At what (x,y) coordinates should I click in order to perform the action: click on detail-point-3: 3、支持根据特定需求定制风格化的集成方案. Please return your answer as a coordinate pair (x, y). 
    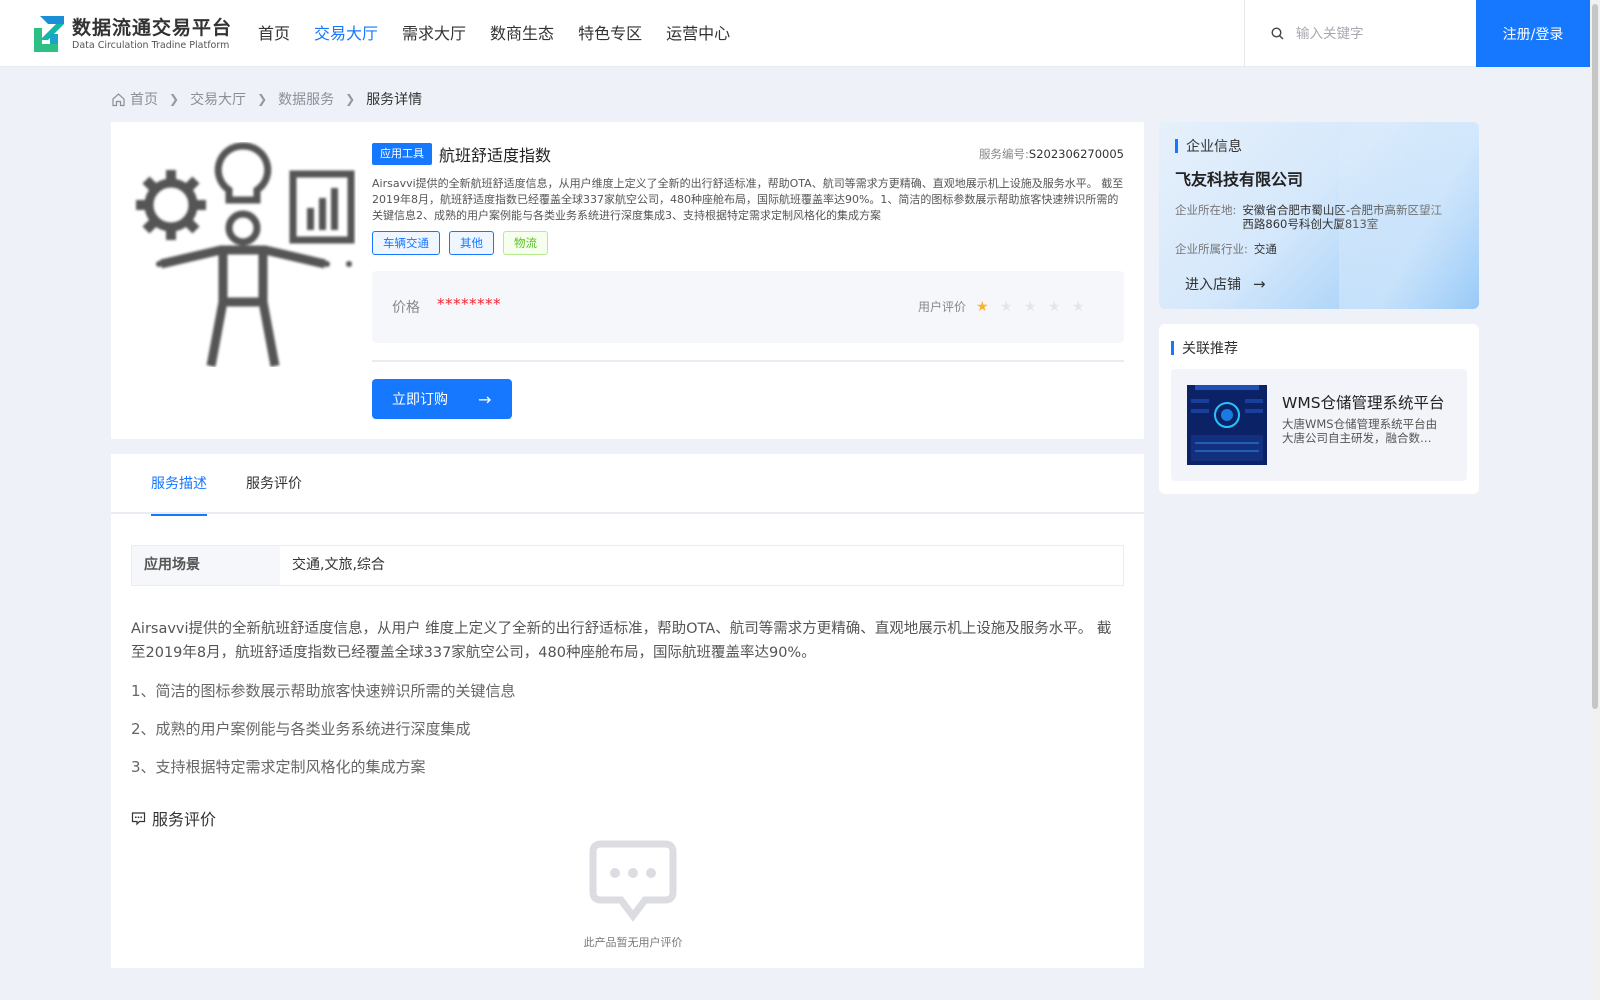
    Looking at the image, I should click on (278, 767).